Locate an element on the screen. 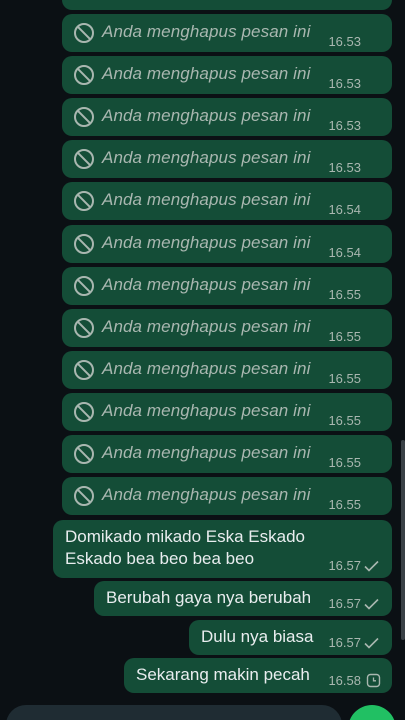 This screenshot has width=405, height=720. message-time: 16.58 is located at coordinates (344, 680).